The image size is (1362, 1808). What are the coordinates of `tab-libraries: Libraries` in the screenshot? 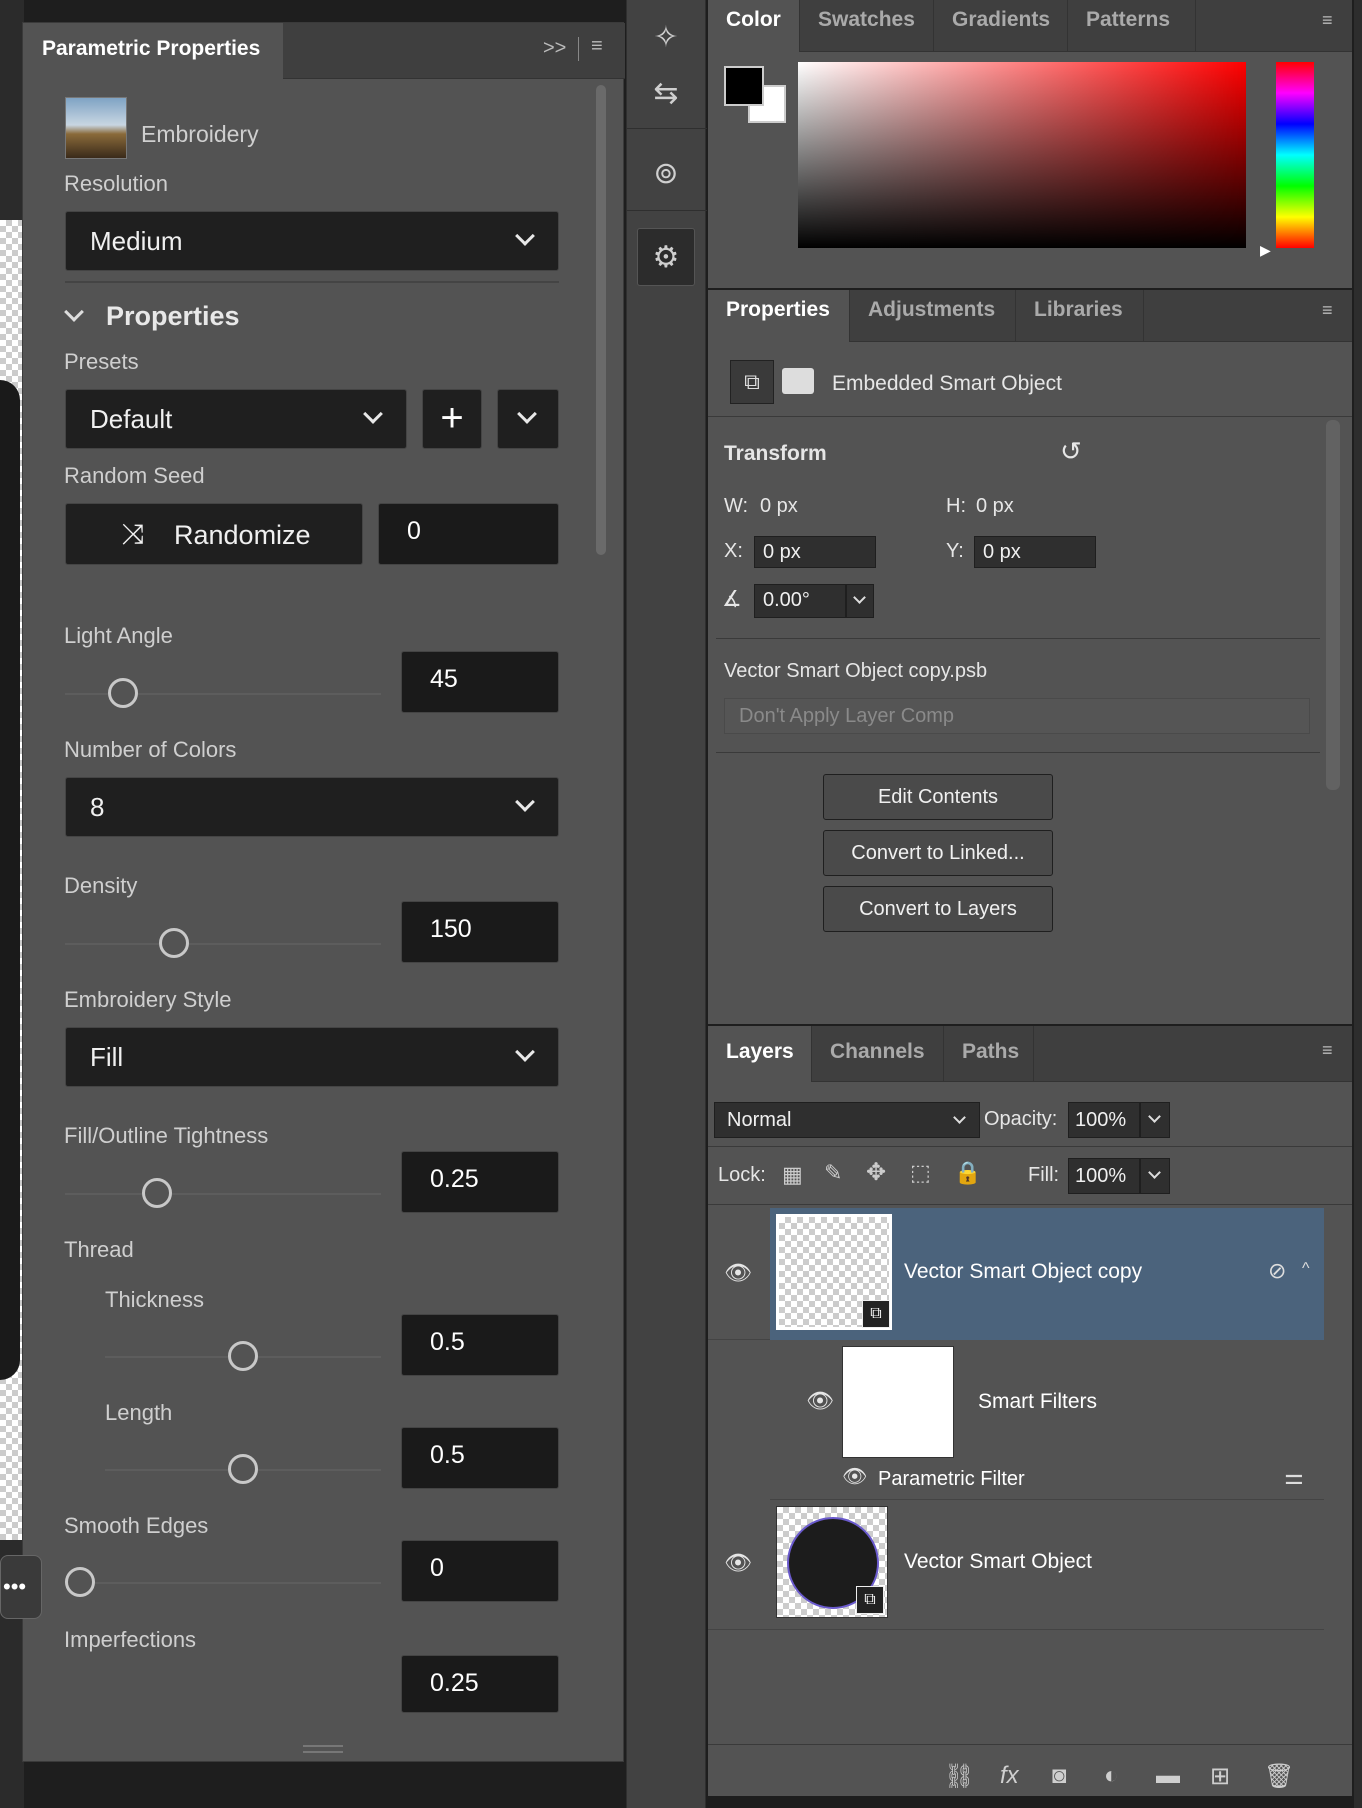 It's located at (1080, 316).